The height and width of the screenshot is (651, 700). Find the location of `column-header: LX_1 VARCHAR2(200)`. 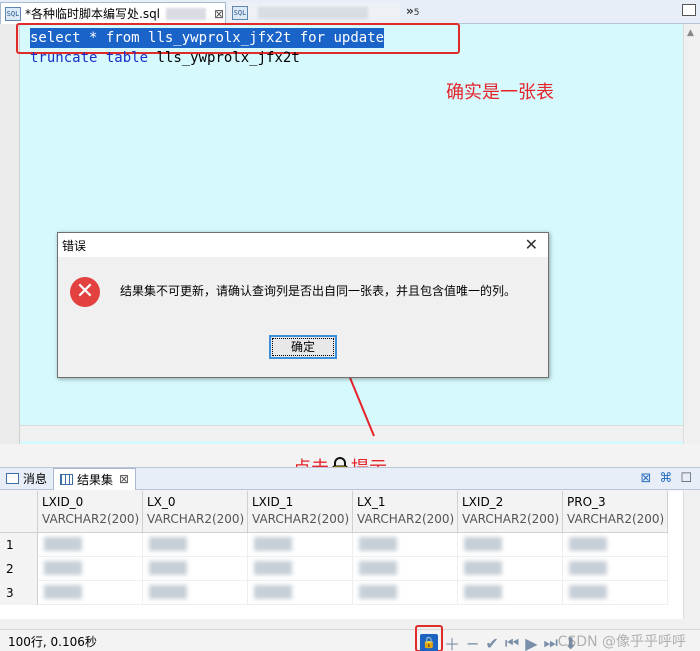

column-header: LX_1 VARCHAR2(200) is located at coordinates (405, 512).